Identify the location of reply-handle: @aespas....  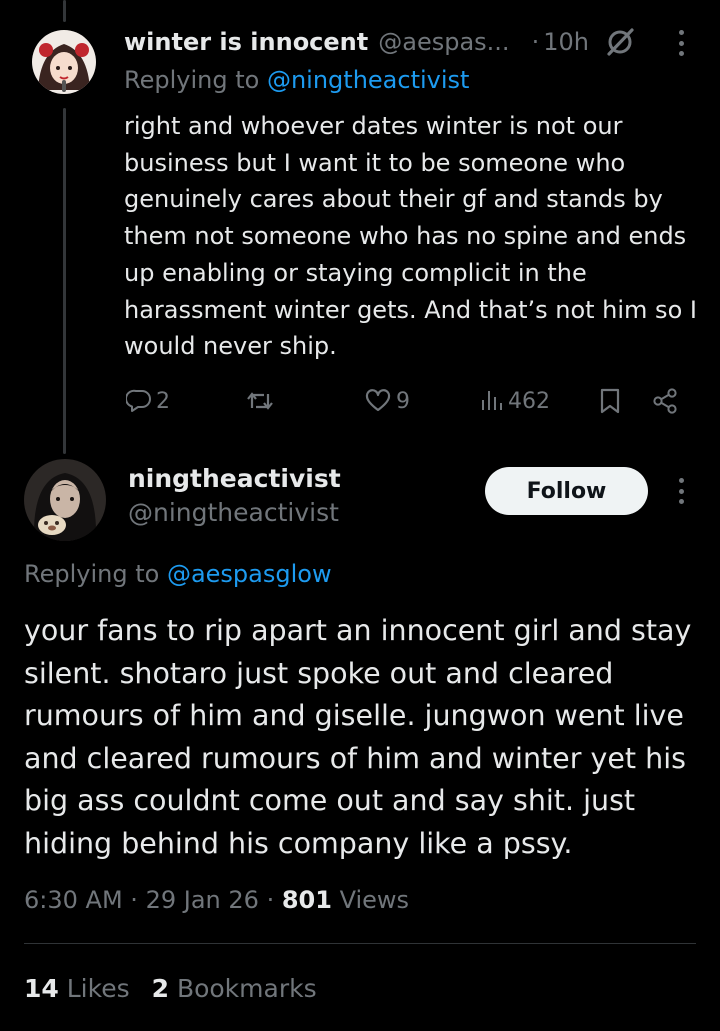
(443, 42).